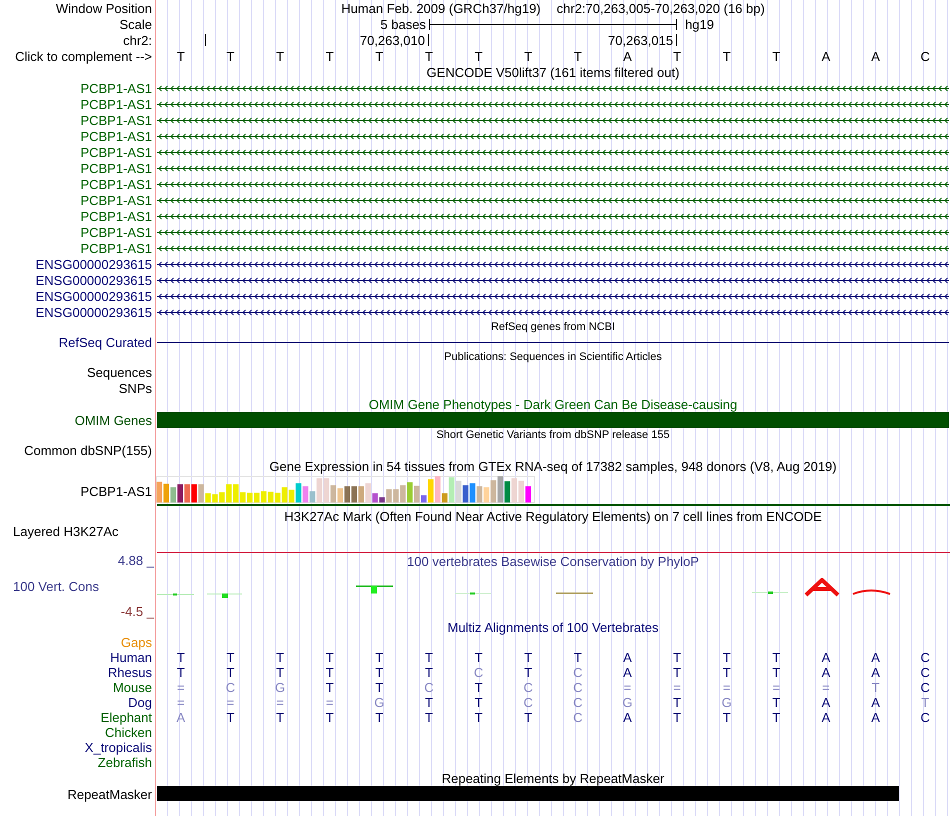 The height and width of the screenshot is (816, 950). Describe the element at coordinates (56, 586) in the screenshot. I see `track-label: 100 Vert. Cons` at that location.